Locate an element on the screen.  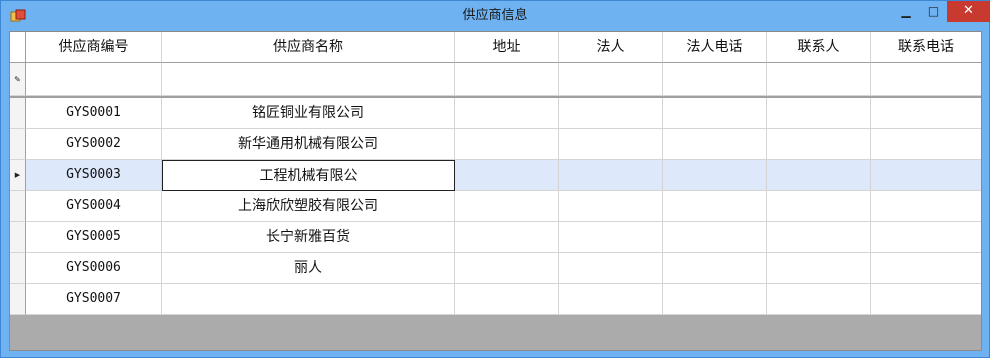
column-header: 法人电话 is located at coordinates (715, 47).